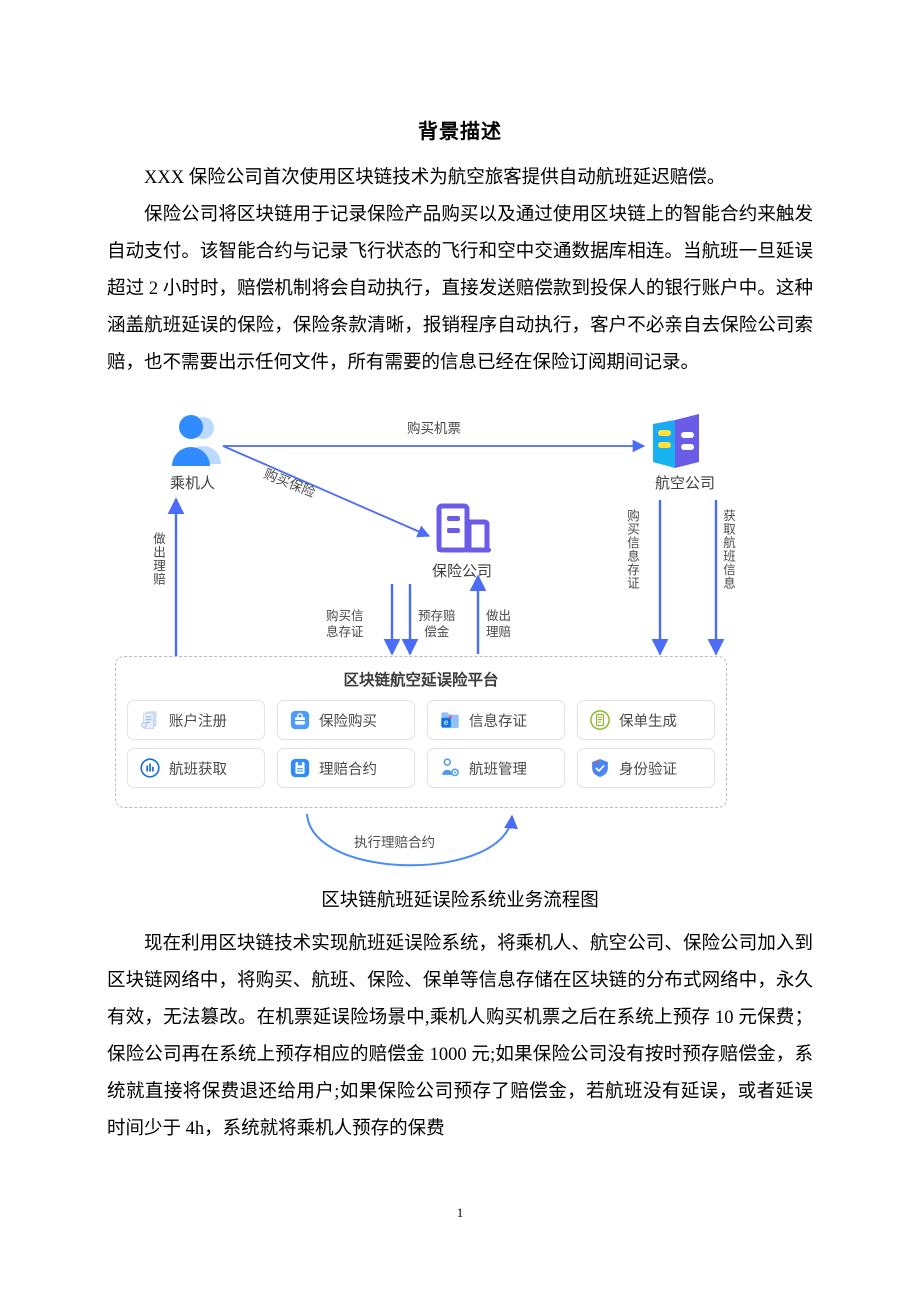 The height and width of the screenshot is (1302, 920). Describe the element at coordinates (632, 549) in the screenshot. I see `edge-label-buy-info-cert-right: 购买信息存证` at that location.